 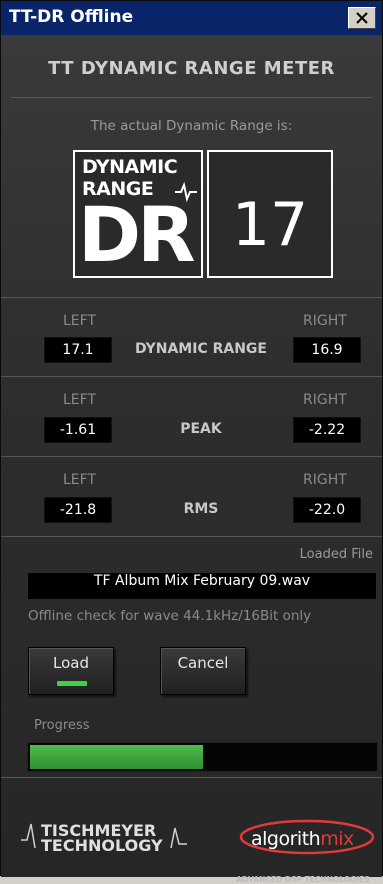 I want to click on peak-label: PEAK, so click(x=201, y=429).